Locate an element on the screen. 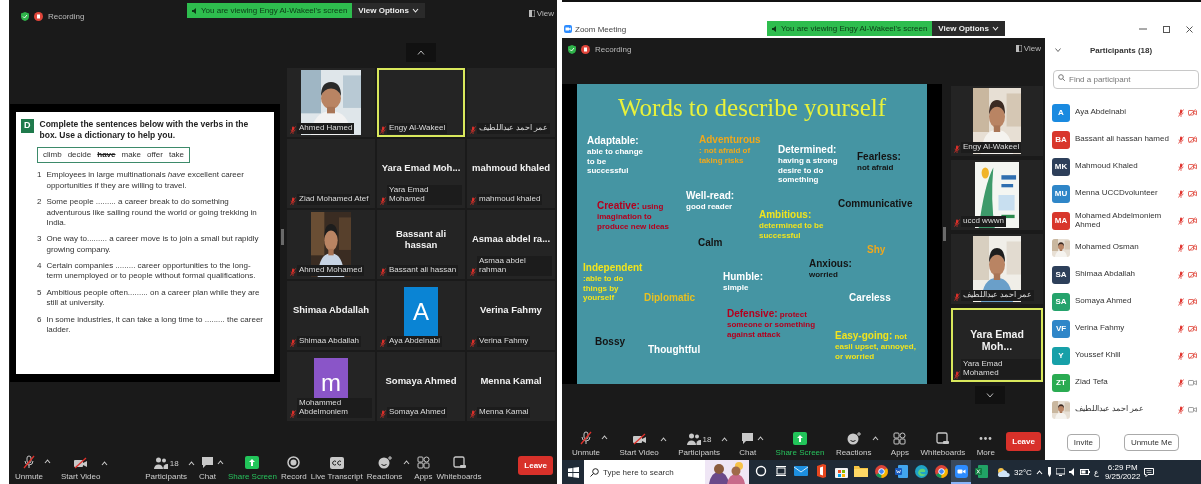 The height and width of the screenshot is (484, 1201). windows-logo-icon is located at coordinates (573, 472).